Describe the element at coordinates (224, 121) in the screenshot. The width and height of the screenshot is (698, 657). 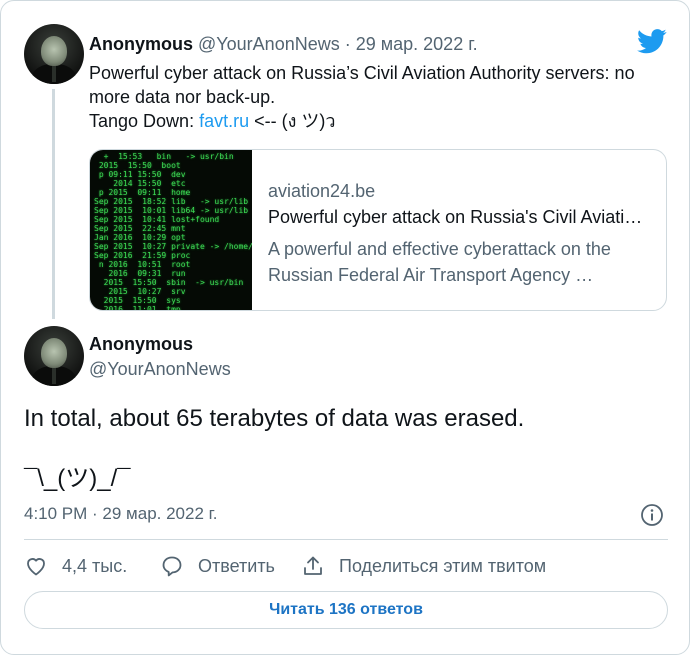
I see `favt-link: favt.ru` at that location.